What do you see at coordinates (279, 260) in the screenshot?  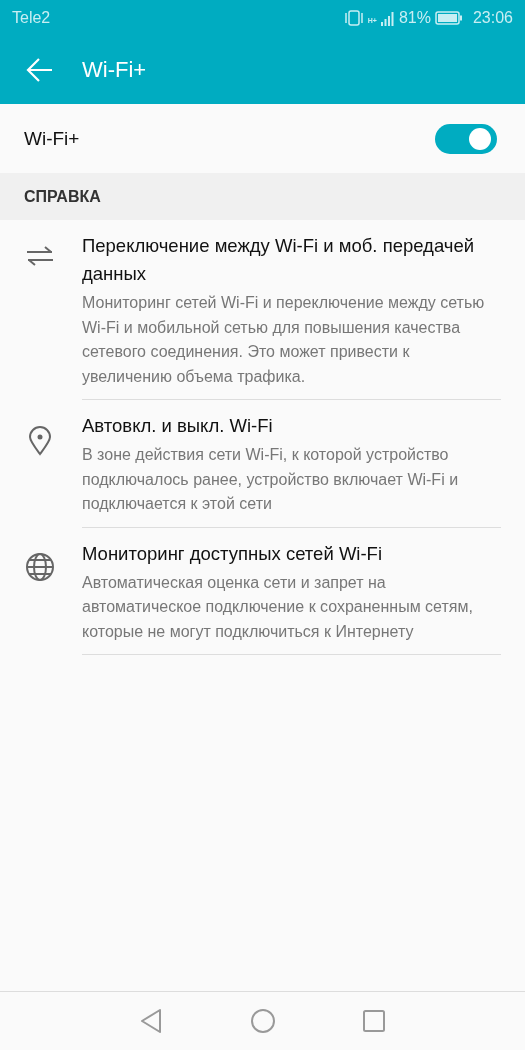 I see `item-title: Переключение между Wi-Fi и моб. передачей данных` at bounding box center [279, 260].